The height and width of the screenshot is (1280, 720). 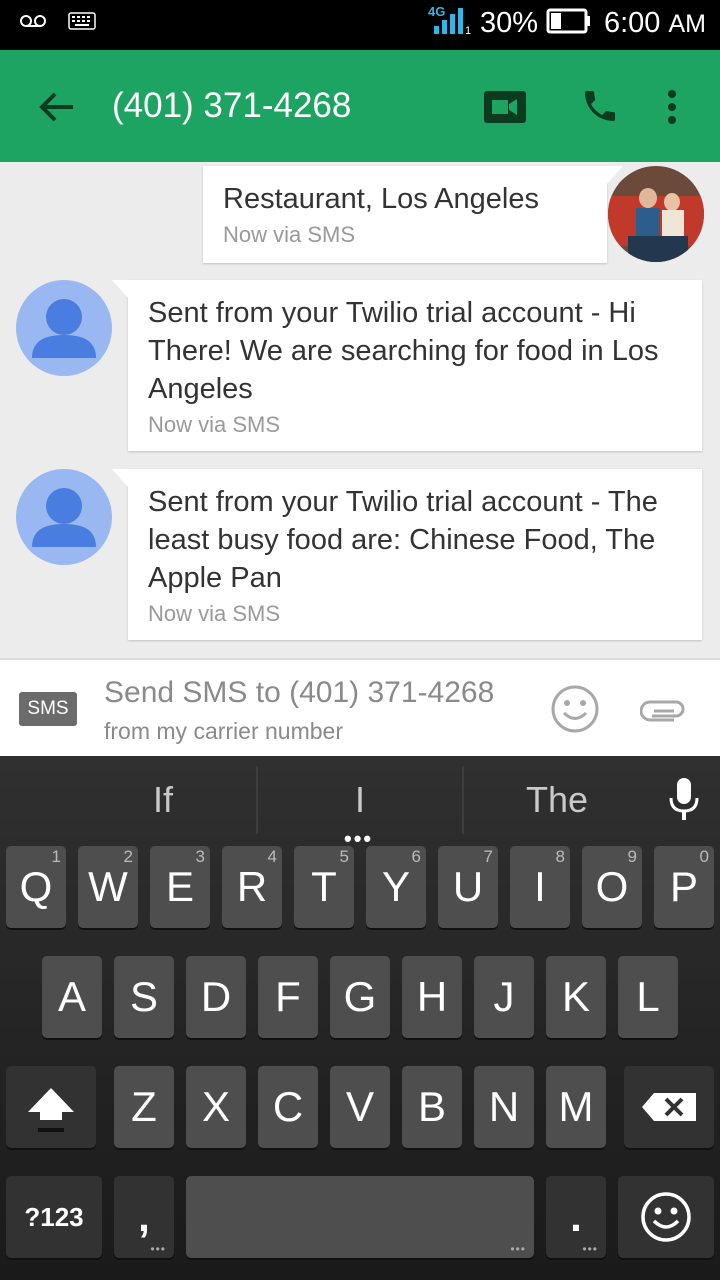 I want to click on key-p: P0, so click(x=684, y=887).